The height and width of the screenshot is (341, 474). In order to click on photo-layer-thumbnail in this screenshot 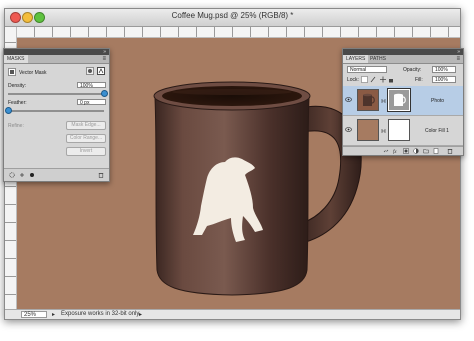, I will do `click(368, 100)`.